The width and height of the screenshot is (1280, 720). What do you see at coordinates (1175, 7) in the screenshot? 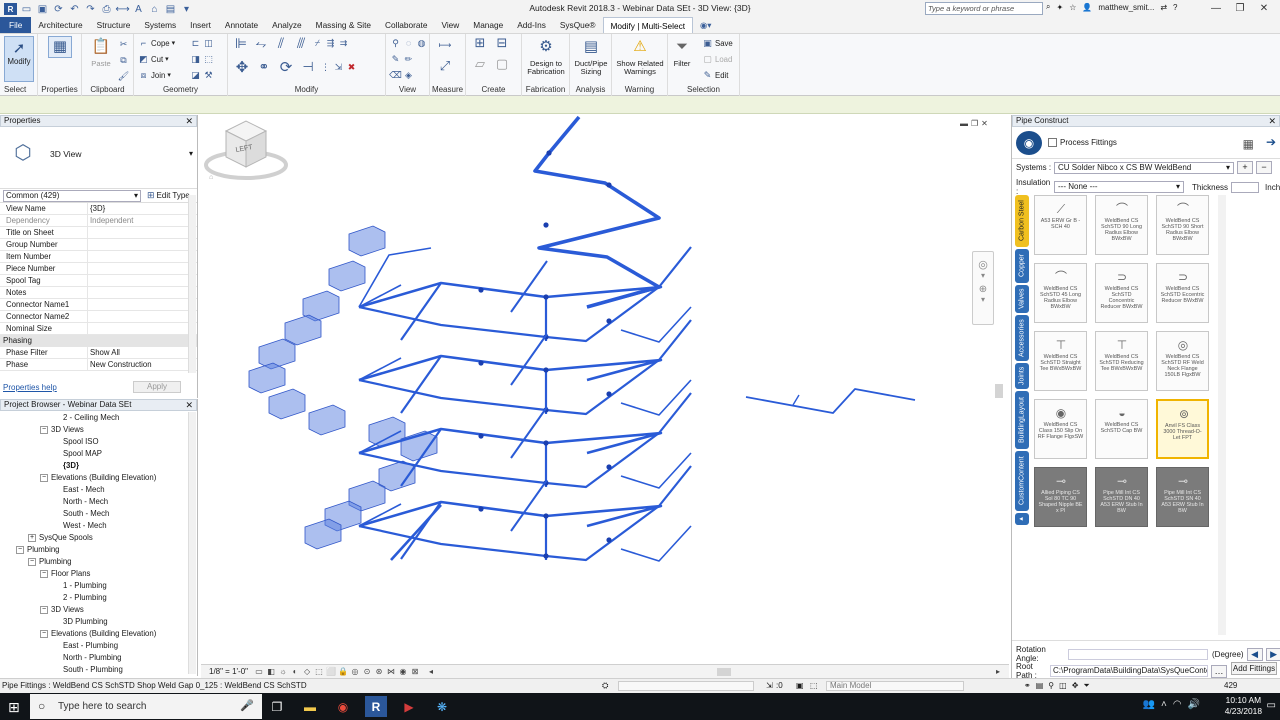
I see `help-icon: ?` at bounding box center [1175, 7].